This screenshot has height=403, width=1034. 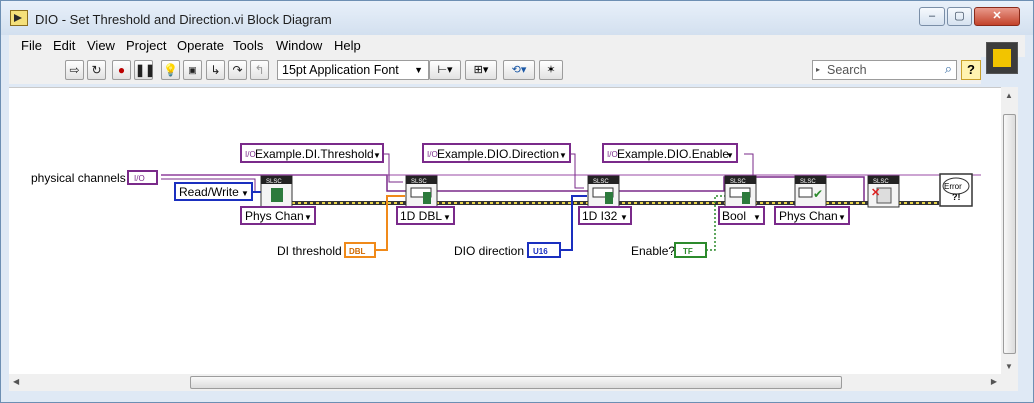 What do you see at coordinates (418, 70) in the screenshot?
I see `chevron-down-icon: ▼` at bounding box center [418, 70].